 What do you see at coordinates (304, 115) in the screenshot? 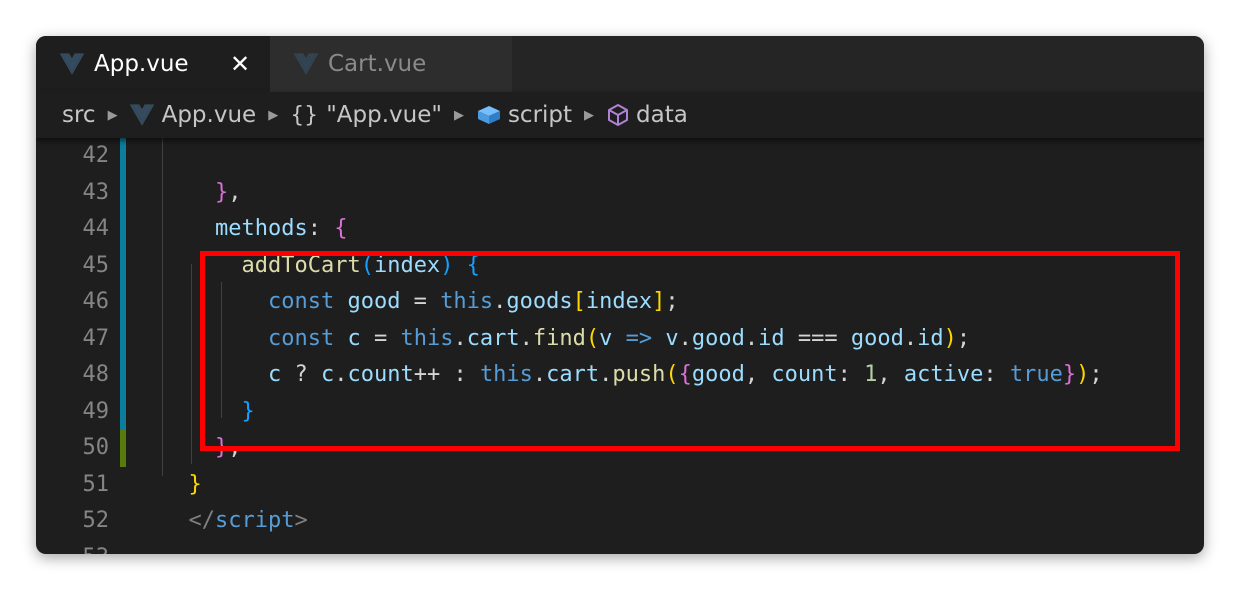
I see `braces-icon: {}` at bounding box center [304, 115].